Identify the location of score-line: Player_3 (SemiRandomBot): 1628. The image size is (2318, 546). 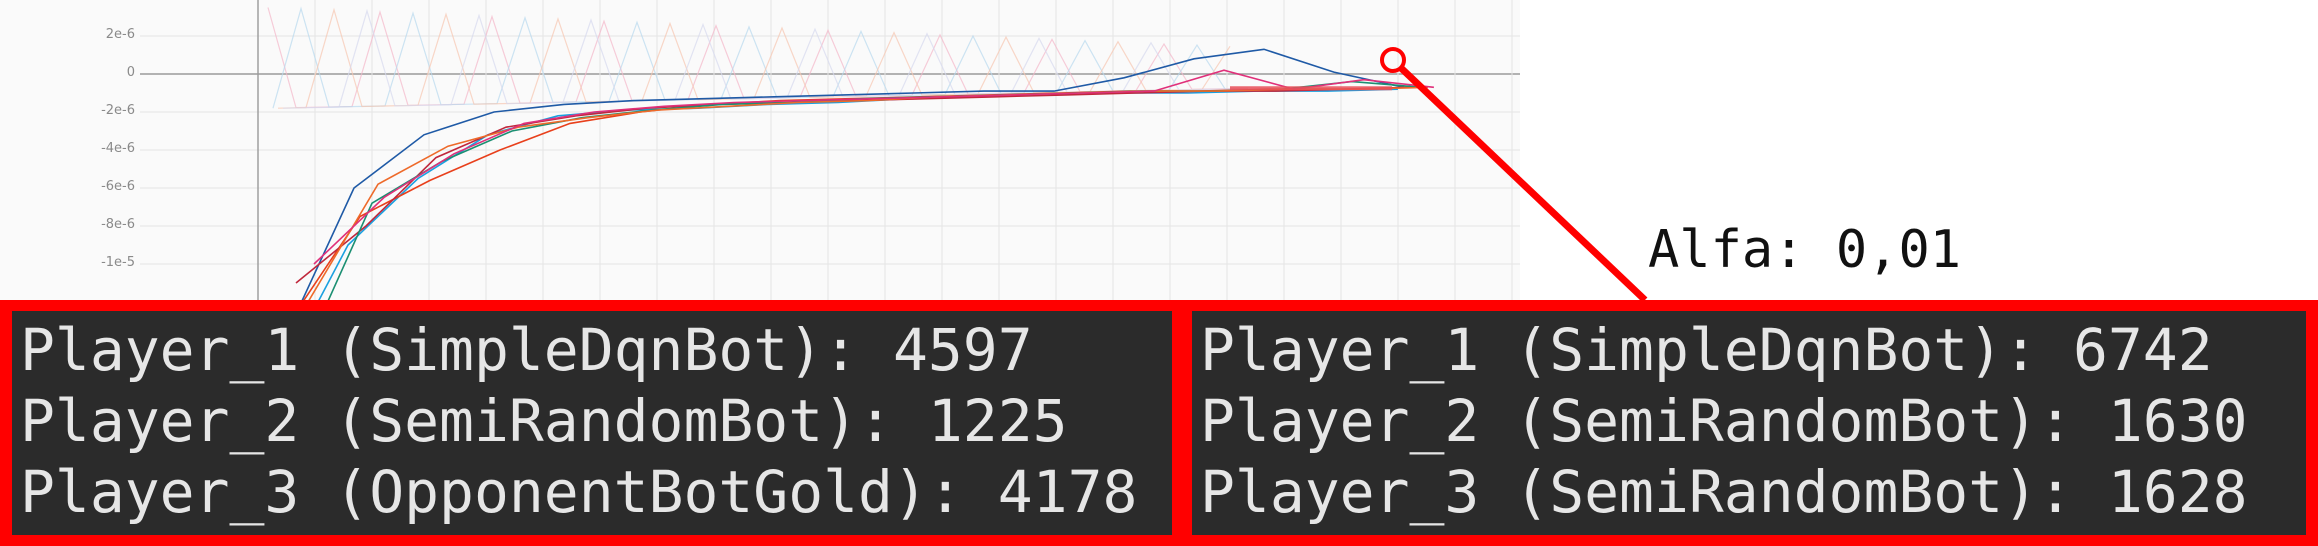
(1724, 492).